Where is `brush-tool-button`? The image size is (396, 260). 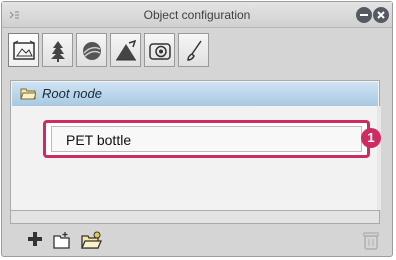
brush-tool-button is located at coordinates (193, 50).